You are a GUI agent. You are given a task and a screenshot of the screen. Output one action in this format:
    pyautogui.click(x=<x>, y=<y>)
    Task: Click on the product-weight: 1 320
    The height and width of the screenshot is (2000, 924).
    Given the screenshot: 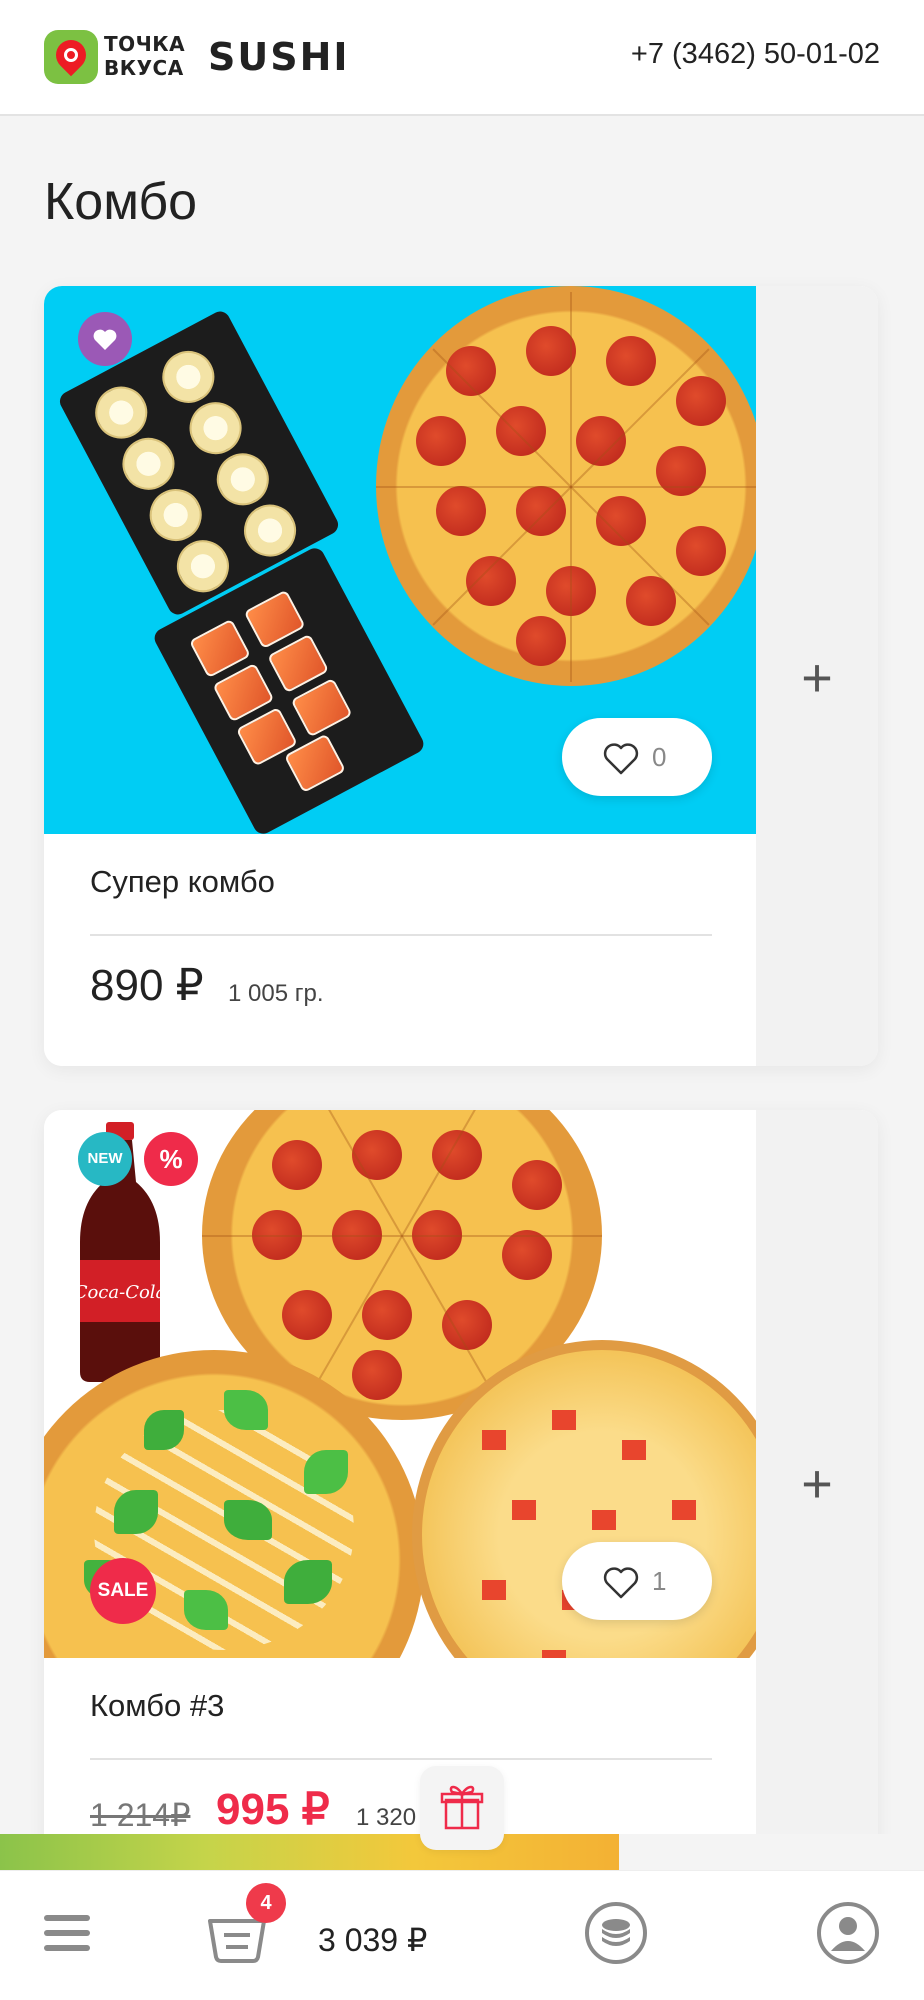 What is the action you would take?
    pyautogui.click(x=386, y=1817)
    